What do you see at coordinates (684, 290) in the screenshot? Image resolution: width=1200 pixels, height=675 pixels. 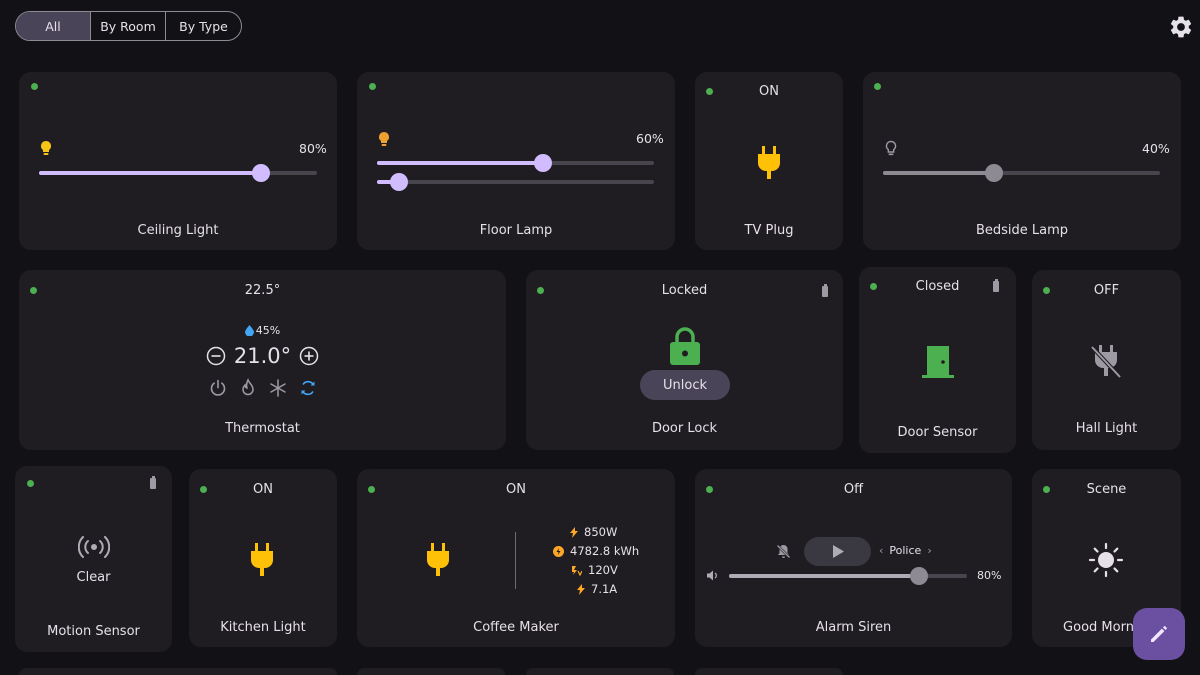 I see `device-state: Locked` at bounding box center [684, 290].